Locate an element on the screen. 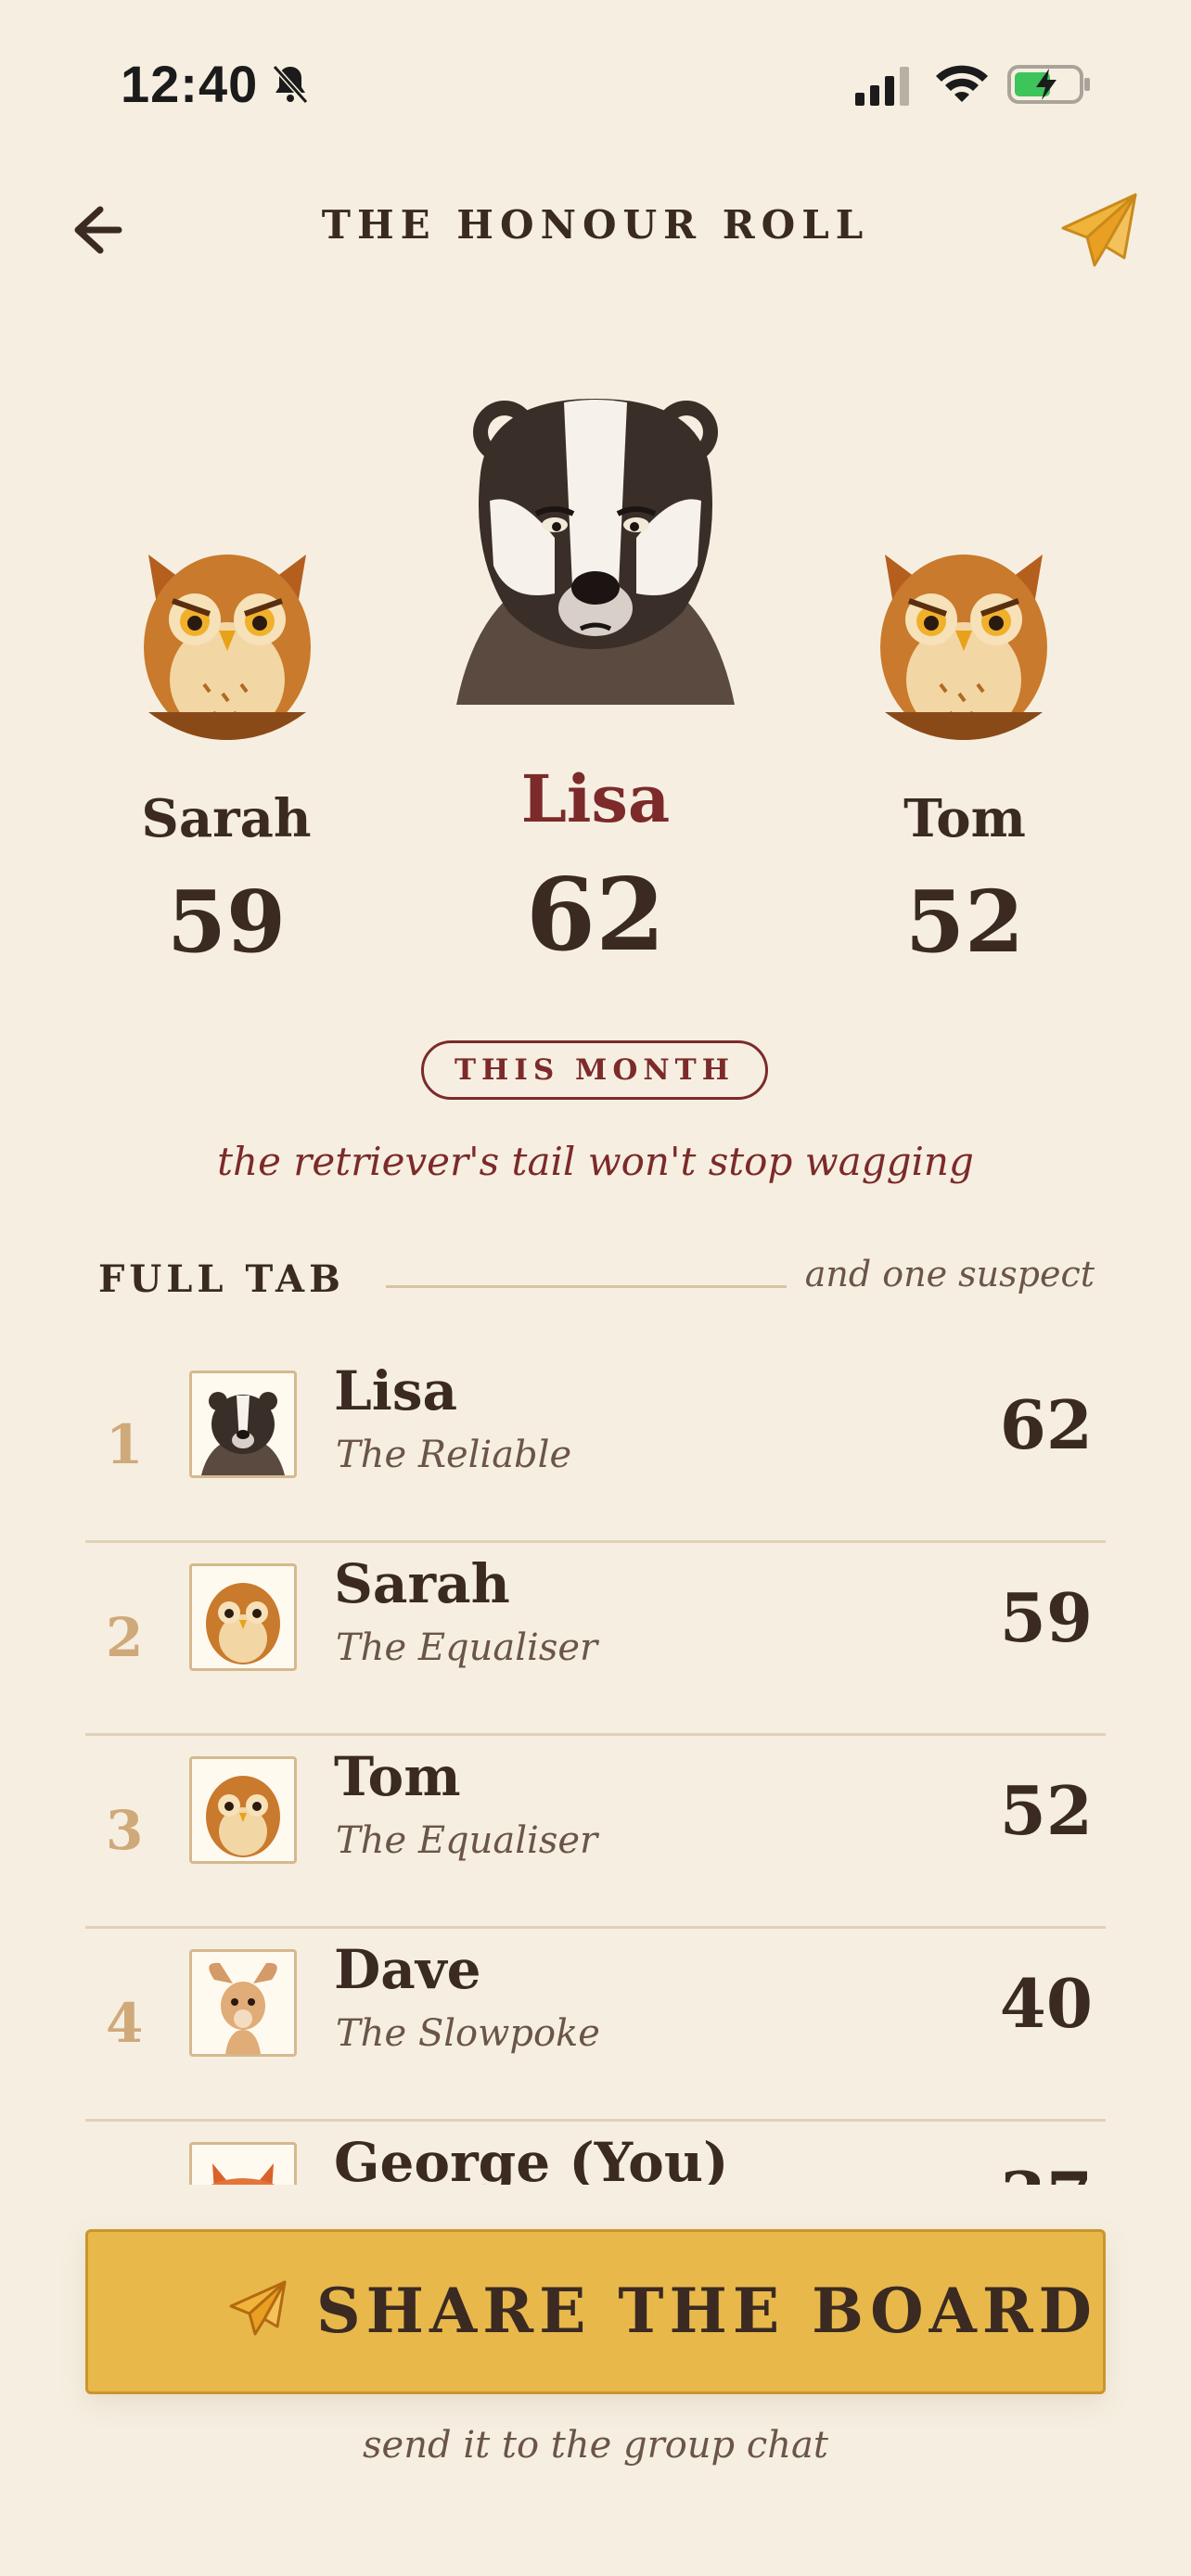  owl-avatar-third is located at coordinates (963, 647).